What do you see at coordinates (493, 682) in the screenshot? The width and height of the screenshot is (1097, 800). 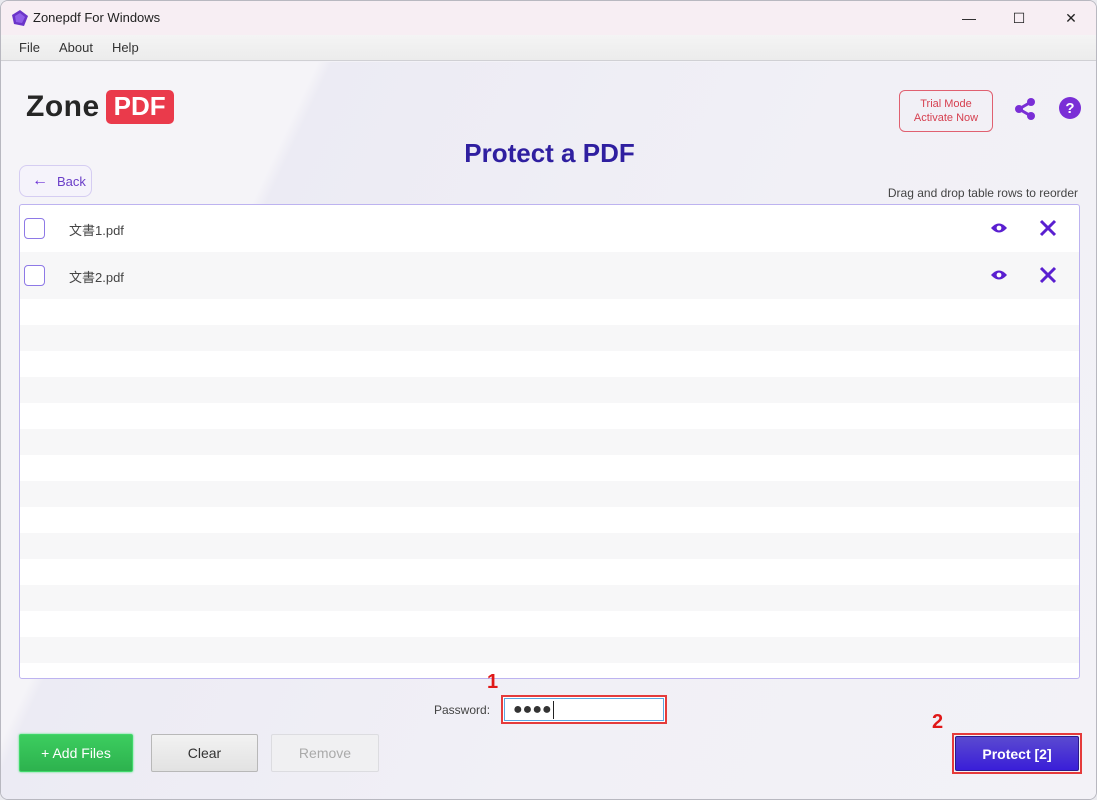 I see `annotation-step-1: 1` at bounding box center [493, 682].